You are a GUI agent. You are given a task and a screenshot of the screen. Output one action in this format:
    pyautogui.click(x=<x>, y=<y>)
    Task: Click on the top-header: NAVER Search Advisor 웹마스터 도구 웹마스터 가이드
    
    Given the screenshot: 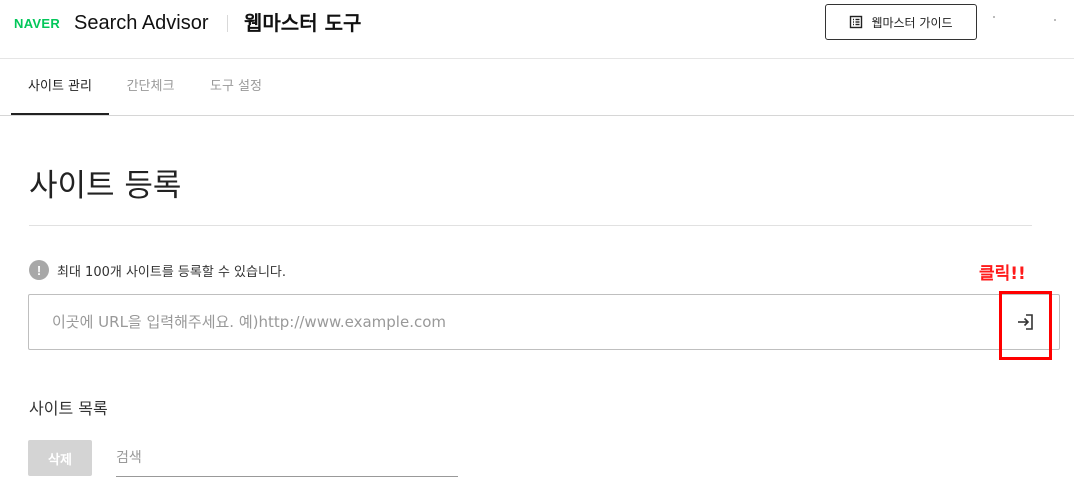 What is the action you would take?
    pyautogui.click(x=537, y=29)
    